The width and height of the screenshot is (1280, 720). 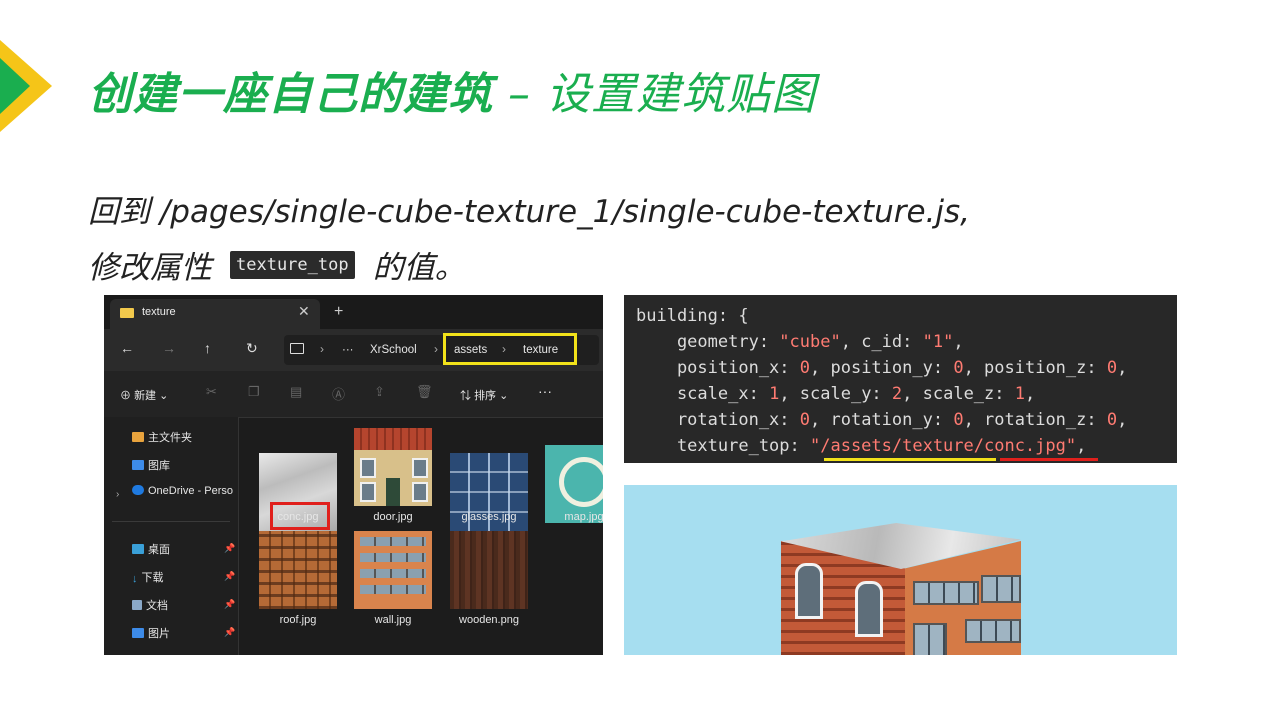 What do you see at coordinates (159, 550) in the screenshot?
I see `sidebar-label: 桌面` at bounding box center [159, 550].